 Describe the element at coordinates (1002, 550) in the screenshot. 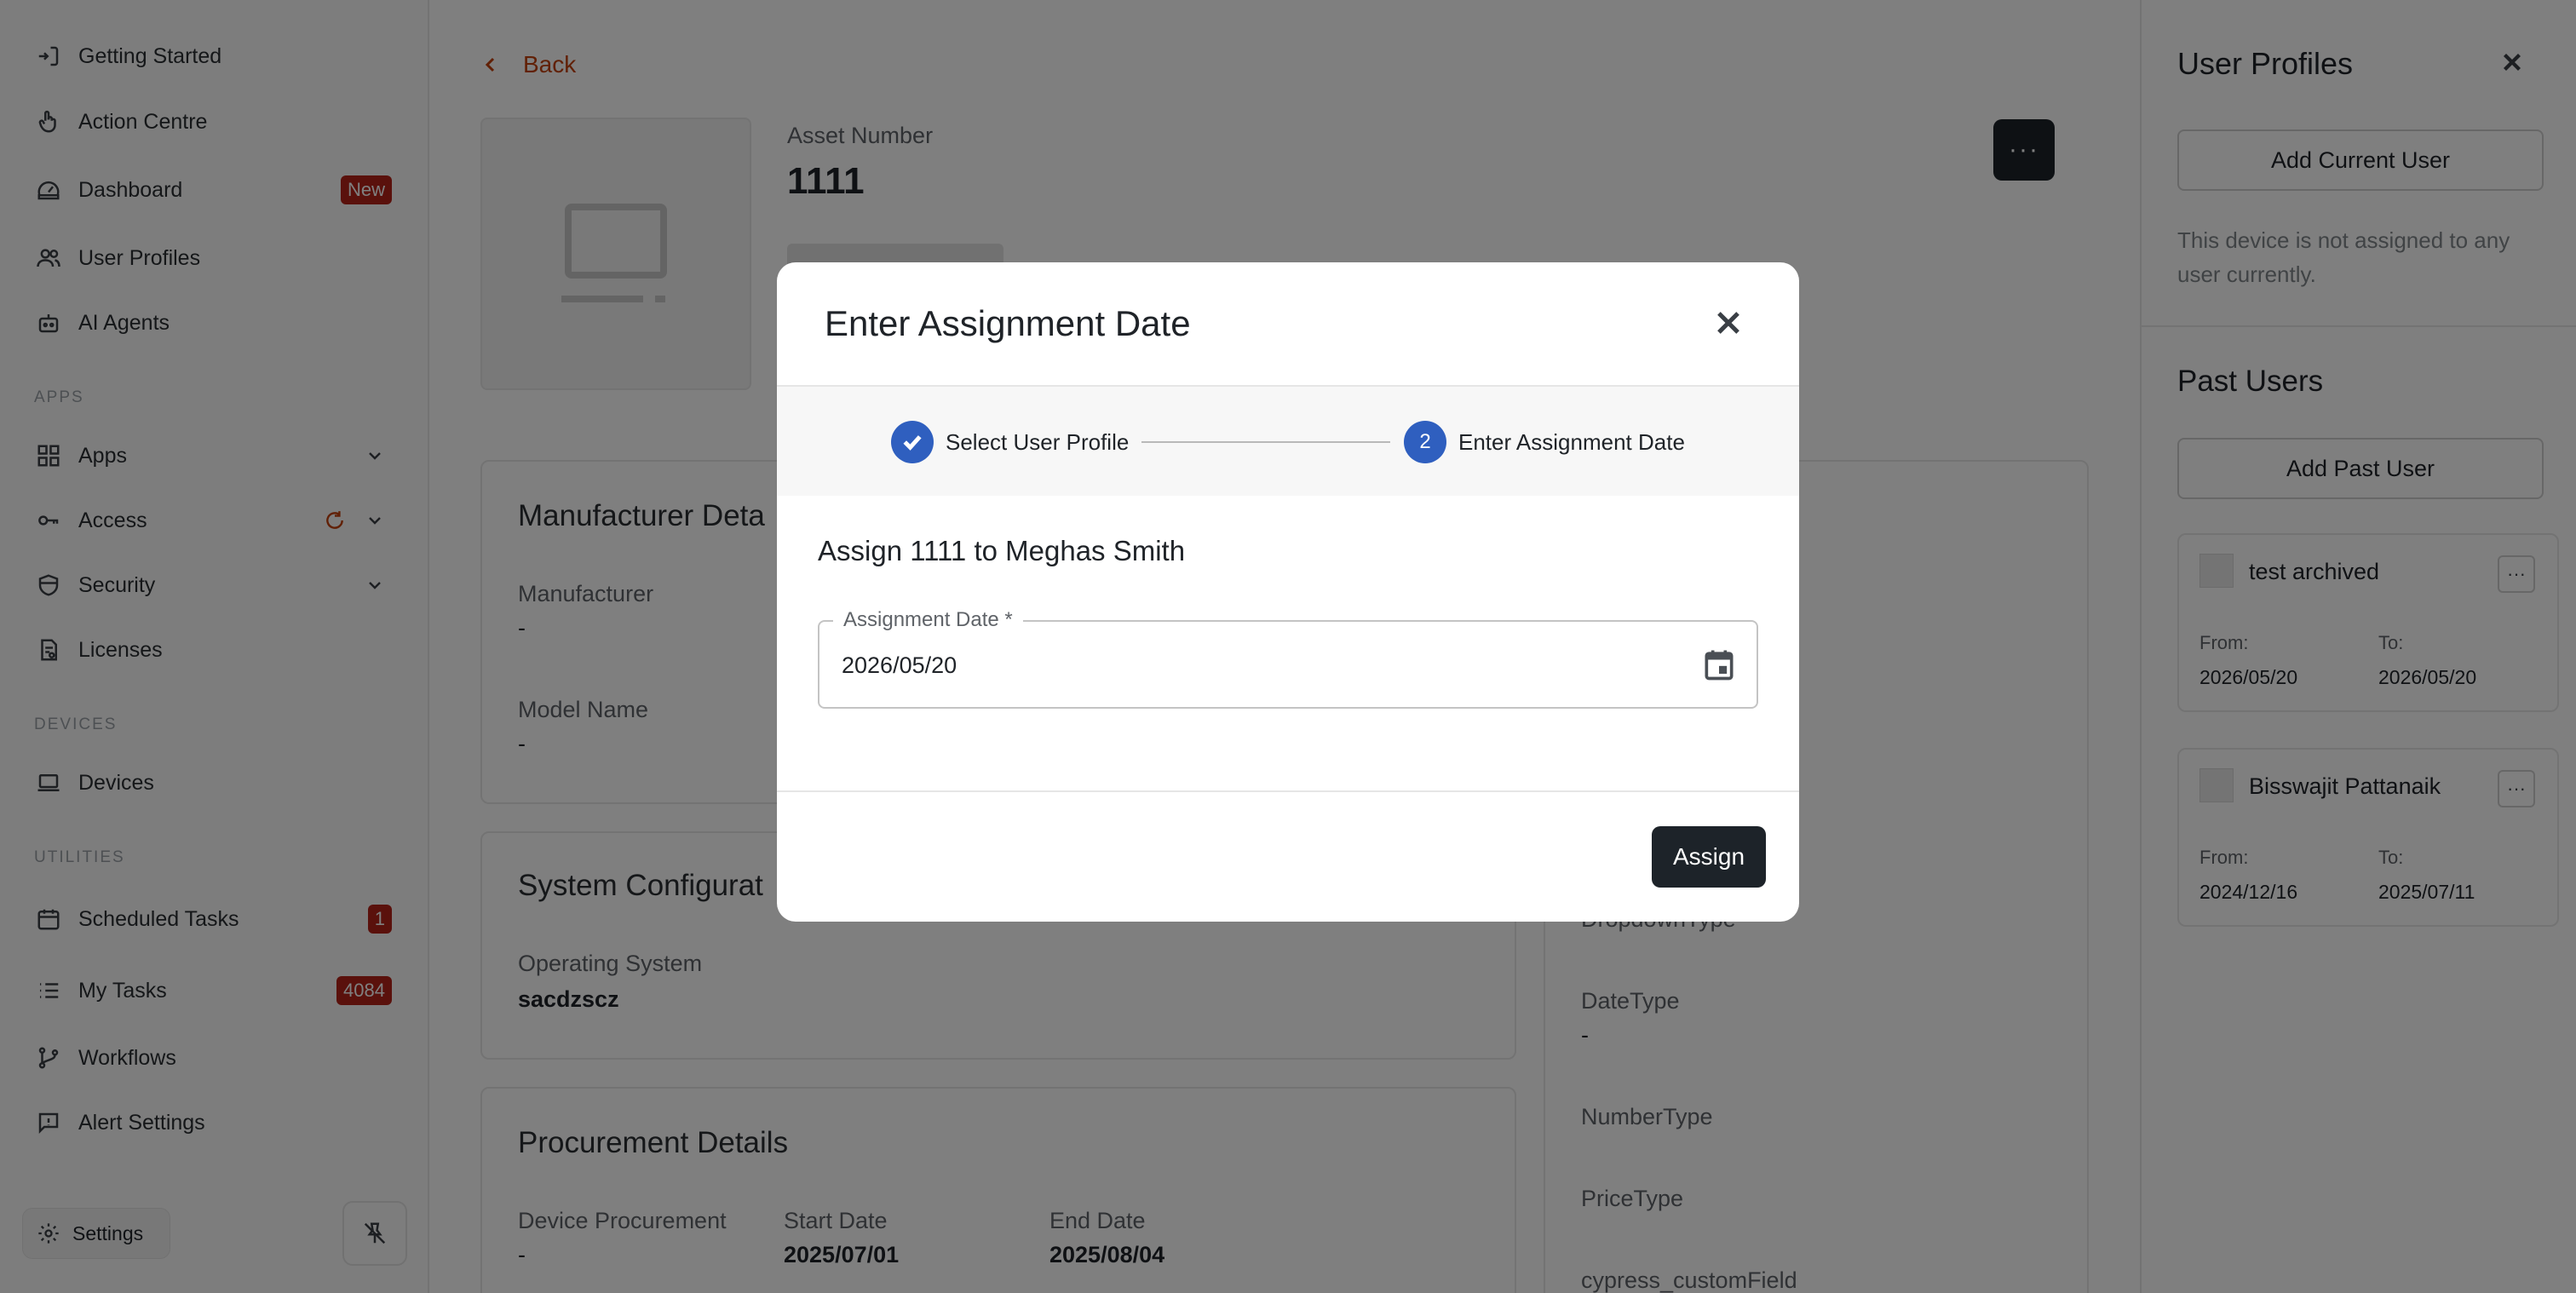

I see `assign-heading: Assign 1111 to Meghas Smith` at that location.